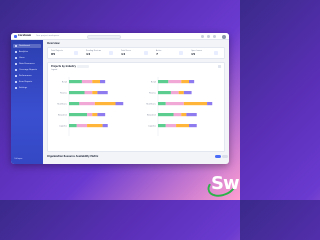  What do you see at coordinates (18, 159) in the screenshot?
I see `collapse-button: Collapse` at bounding box center [18, 159].